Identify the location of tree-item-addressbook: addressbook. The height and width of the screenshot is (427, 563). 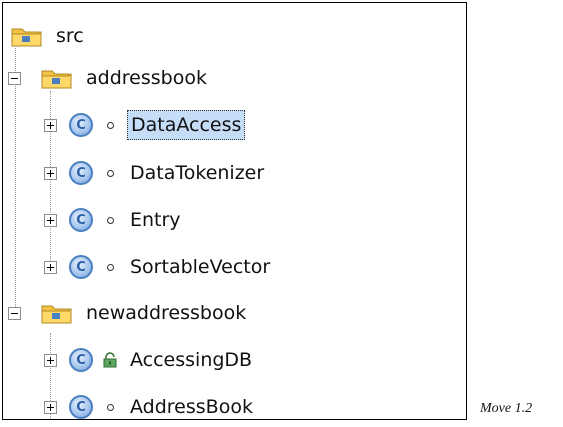
(109, 78).